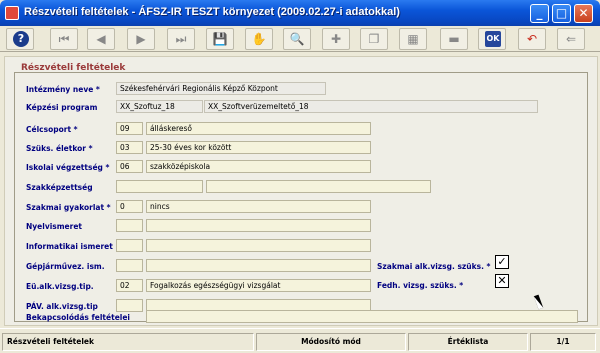 The image size is (600, 353). Describe the element at coordinates (129, 285) in the screenshot. I see `eualk-code-field: 02` at that location.